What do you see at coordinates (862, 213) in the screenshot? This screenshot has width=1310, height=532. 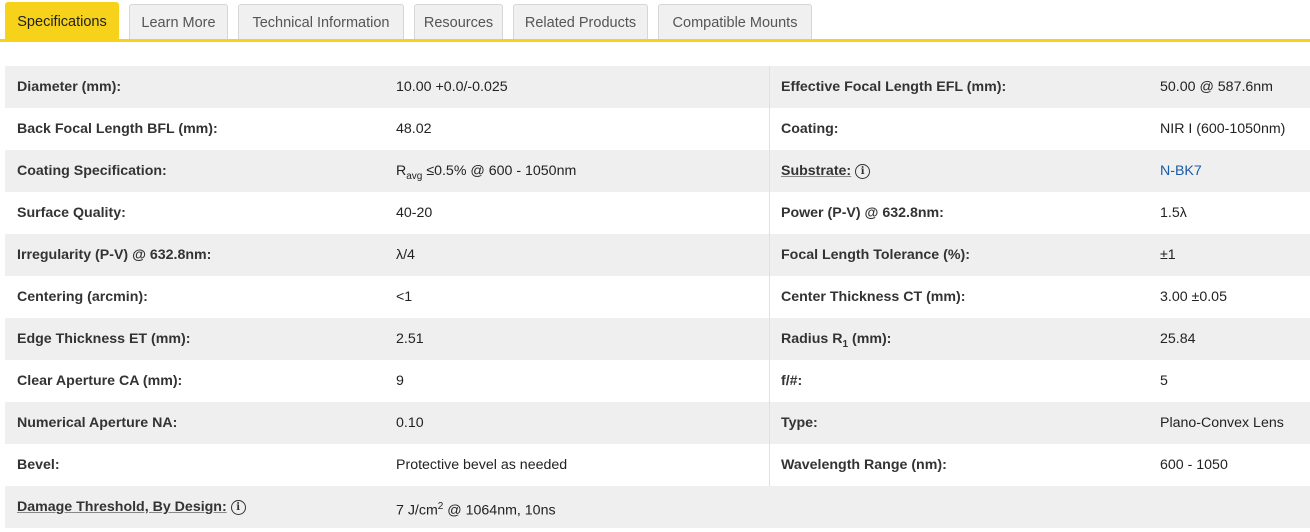 I see `power-label: Power (P-V) @ 632.8nm:` at bounding box center [862, 213].